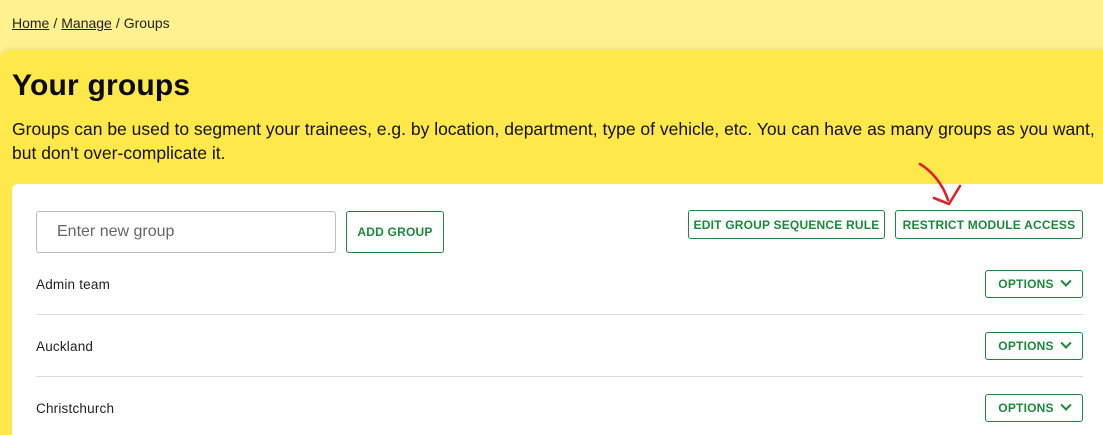 The height and width of the screenshot is (435, 1103). I want to click on page-title: Your groups, so click(101, 85).